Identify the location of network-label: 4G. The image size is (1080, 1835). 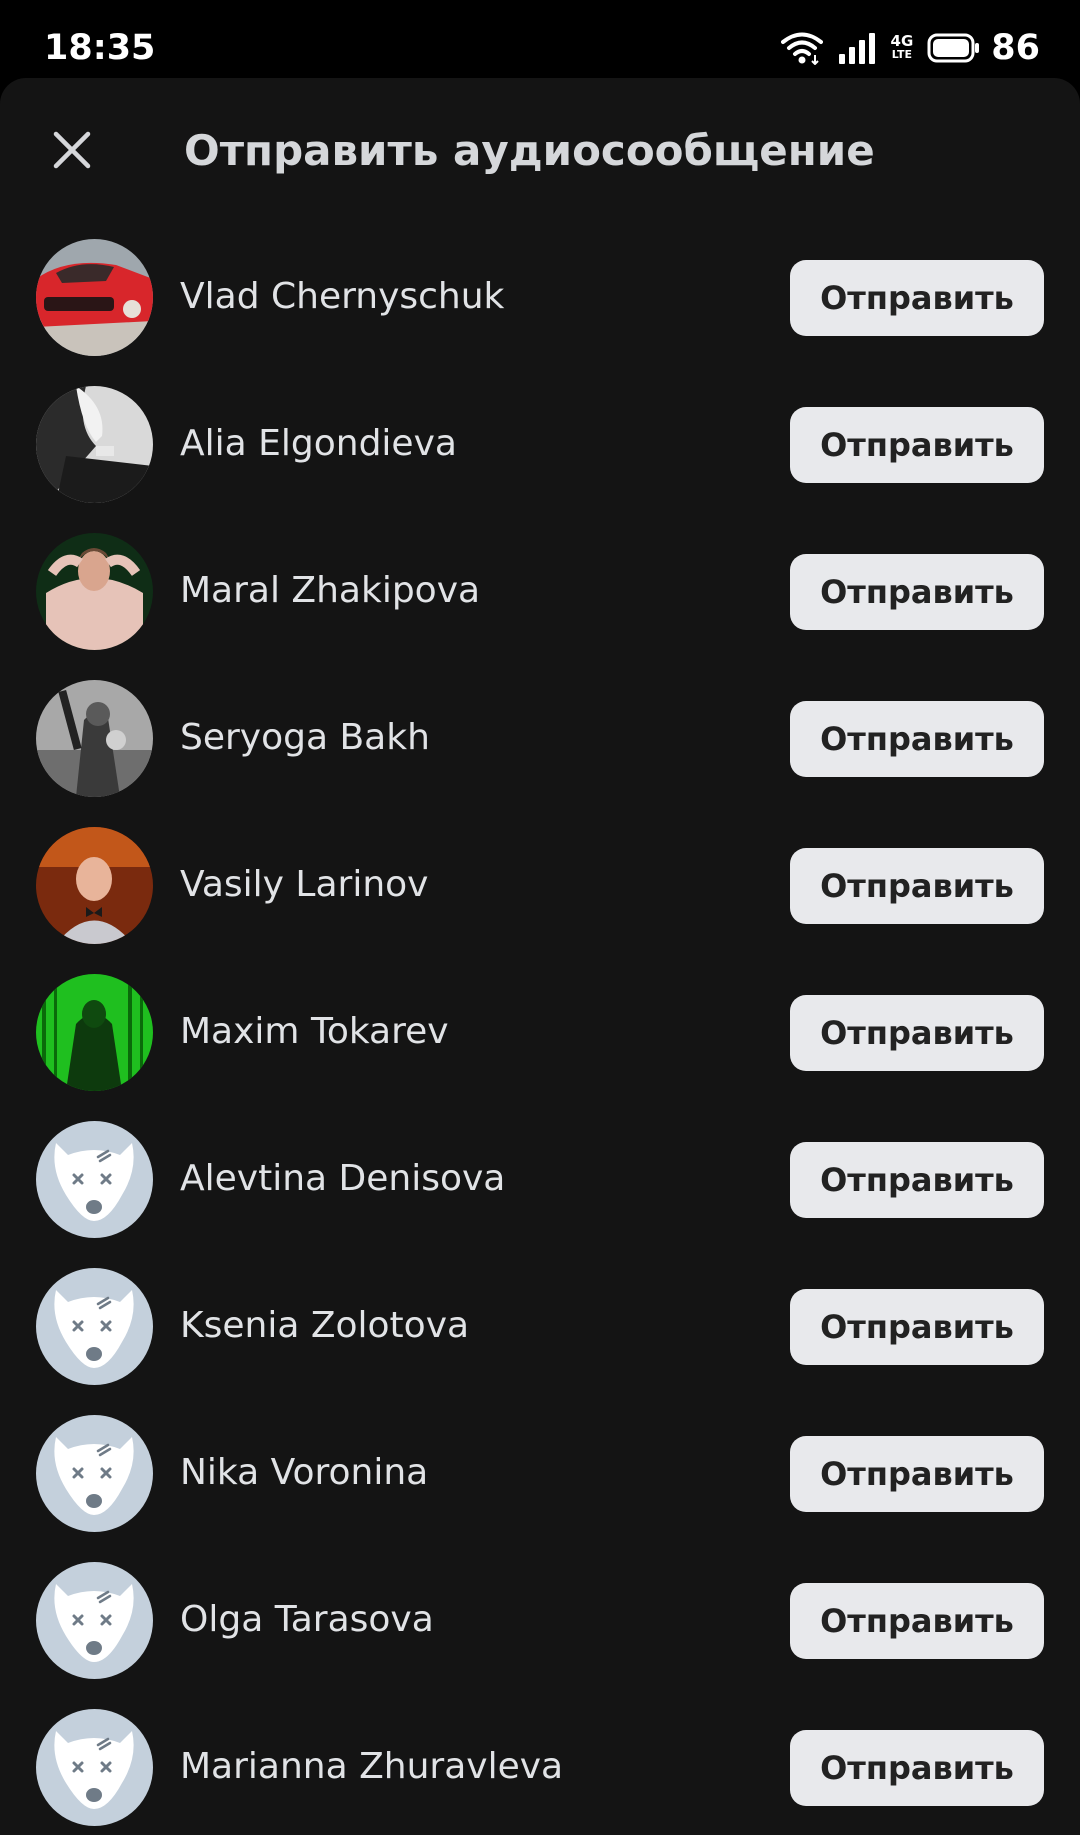
(902, 41).